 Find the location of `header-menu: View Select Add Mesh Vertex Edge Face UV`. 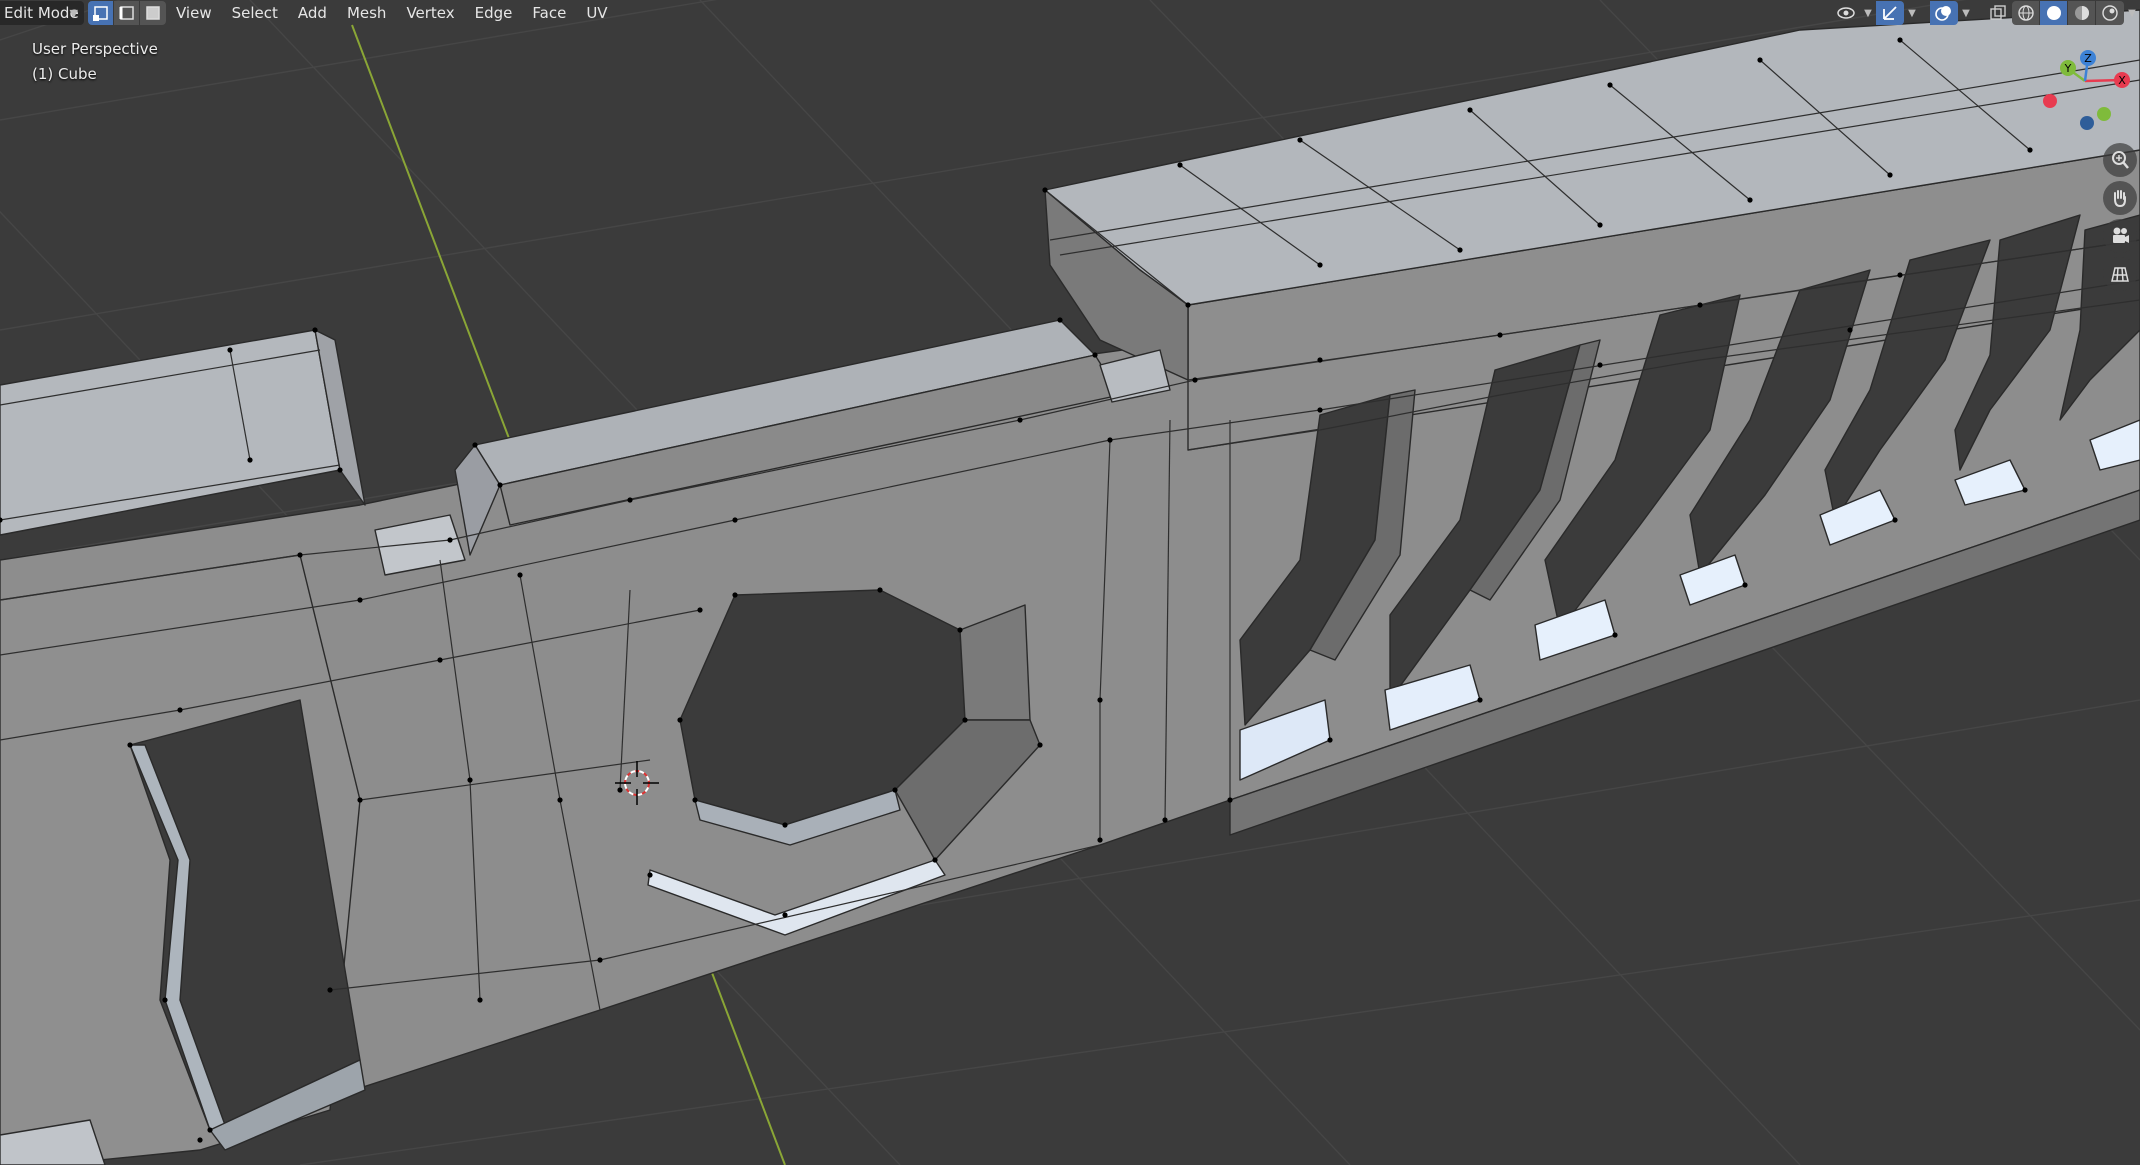

header-menu: View Select Add Mesh Vertex Edge Face UV is located at coordinates (392, 13).